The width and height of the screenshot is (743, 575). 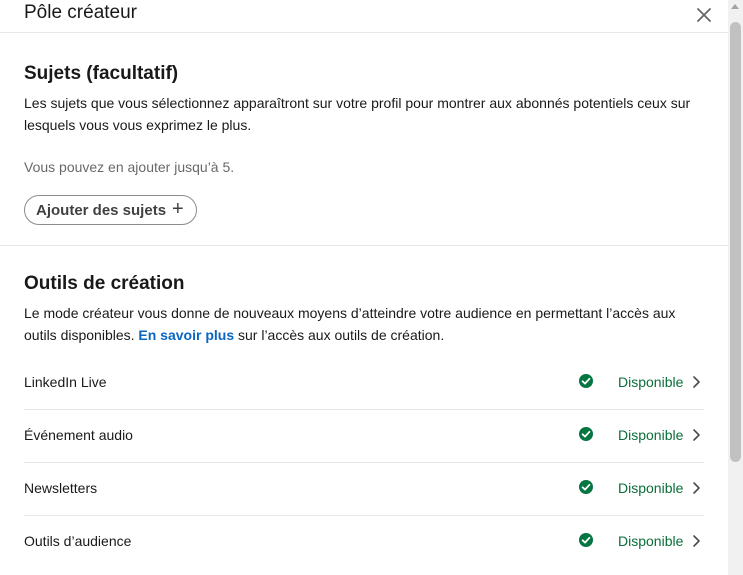 I want to click on plus-icon: +, so click(x=178, y=209).